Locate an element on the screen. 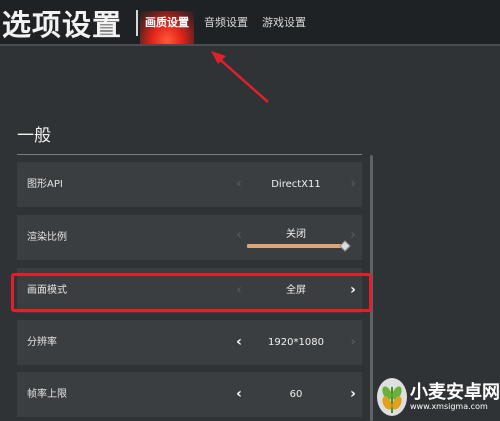  watermark-name: 小麦安卓网 is located at coordinates (455, 392).